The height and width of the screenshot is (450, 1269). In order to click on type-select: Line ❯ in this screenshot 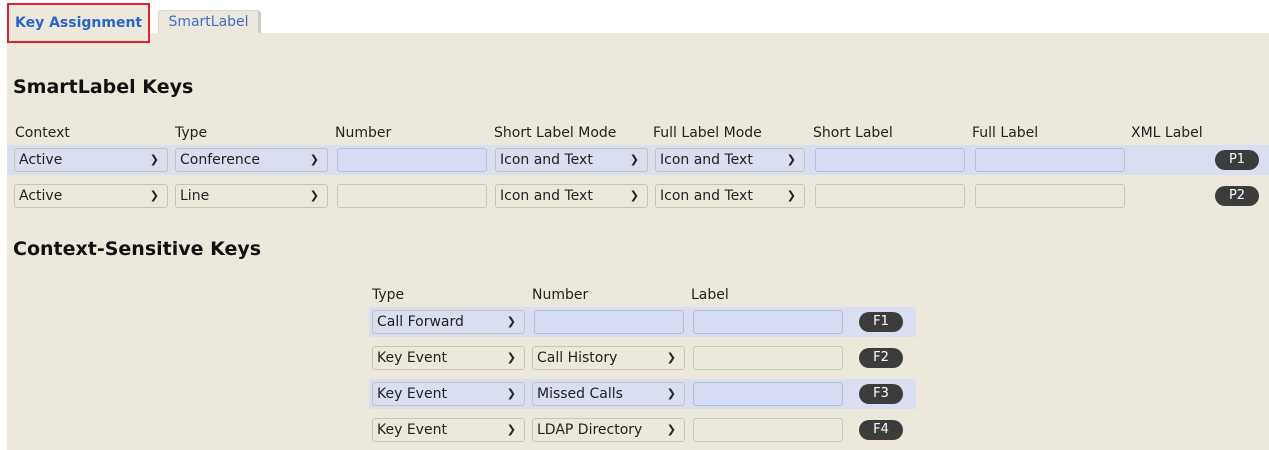, I will do `click(251, 196)`.